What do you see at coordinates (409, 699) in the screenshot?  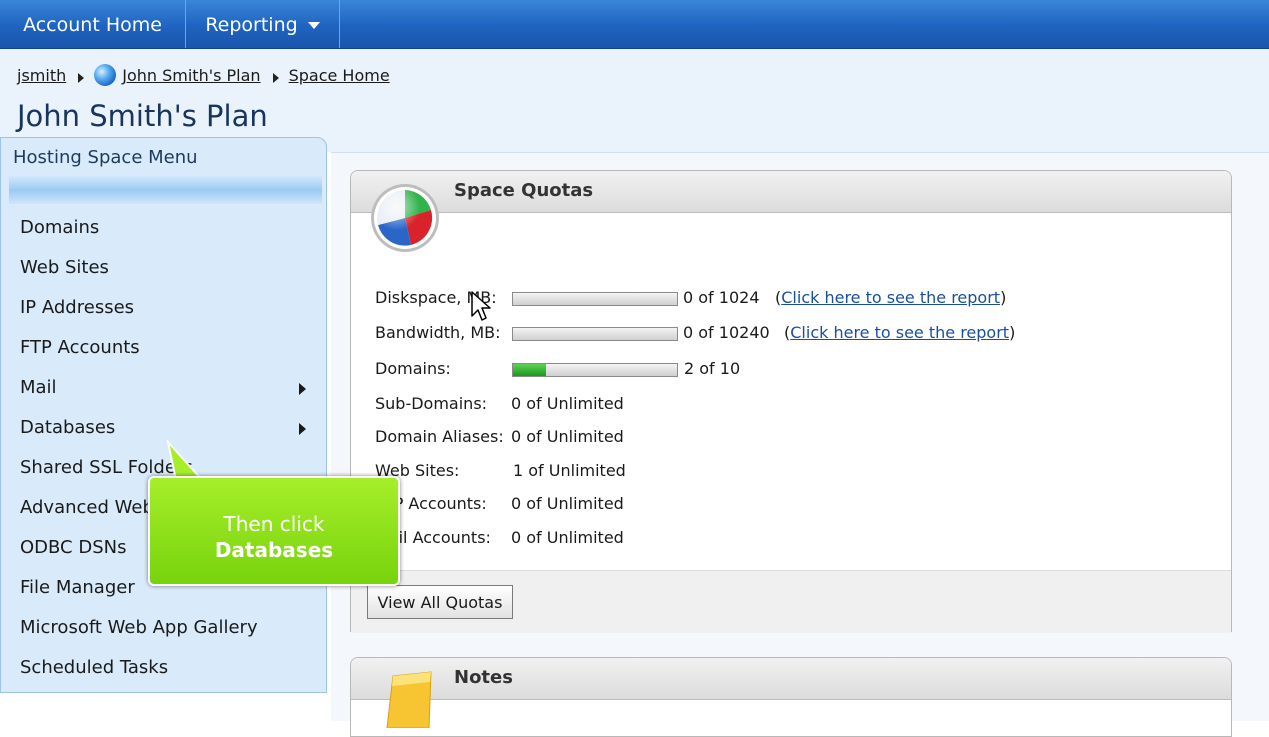 I see `notes-icon` at bounding box center [409, 699].